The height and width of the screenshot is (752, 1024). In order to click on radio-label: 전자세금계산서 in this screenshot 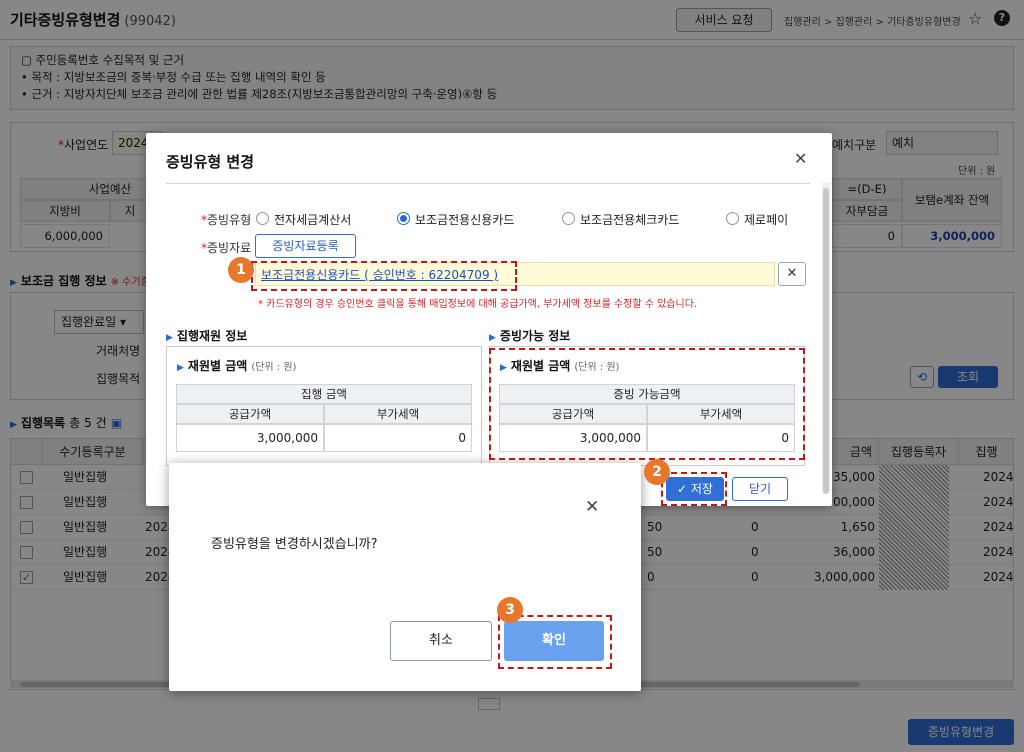, I will do `click(313, 220)`.